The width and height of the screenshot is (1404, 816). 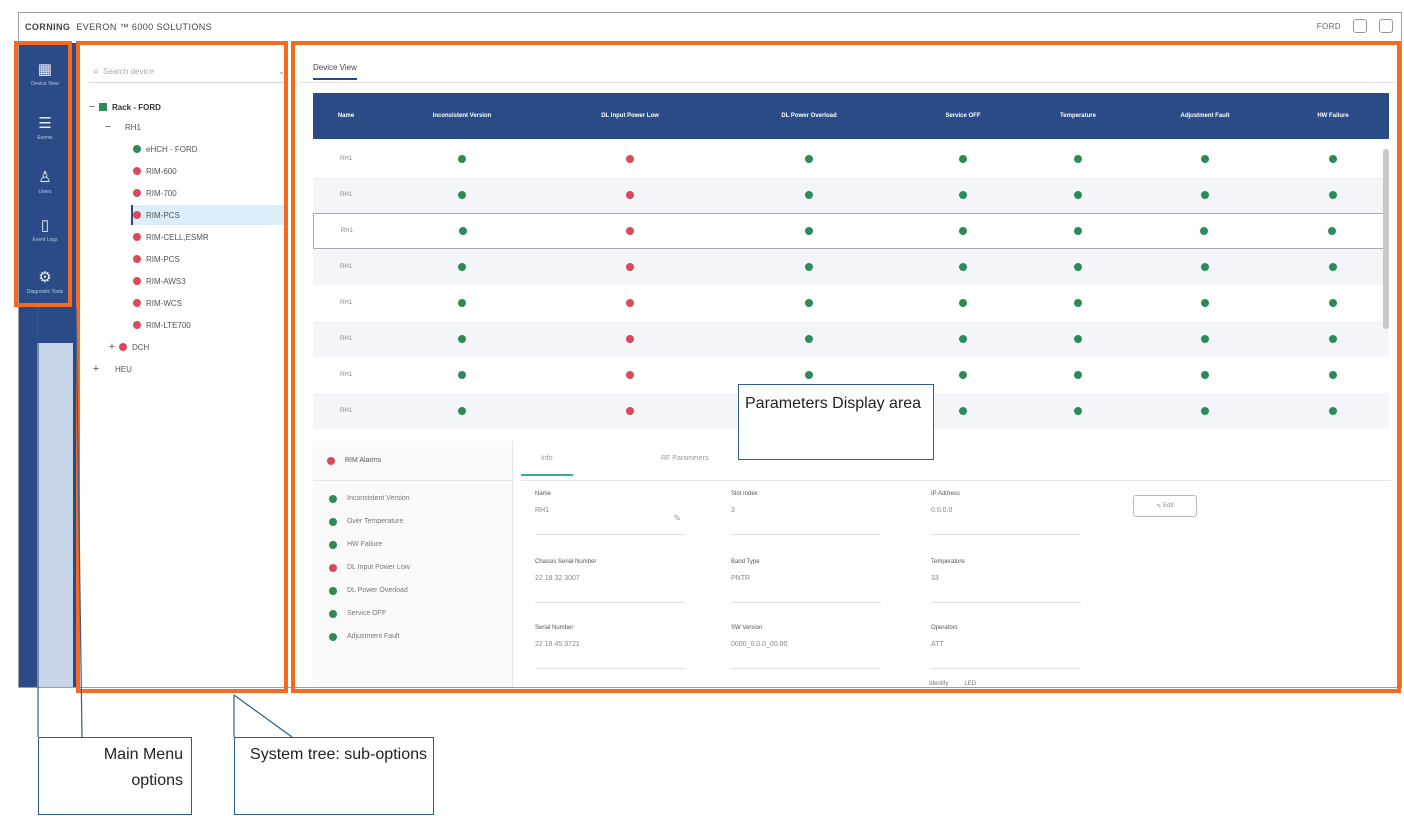 What do you see at coordinates (1328, 26) in the screenshot?
I see `user-name: FORD` at bounding box center [1328, 26].